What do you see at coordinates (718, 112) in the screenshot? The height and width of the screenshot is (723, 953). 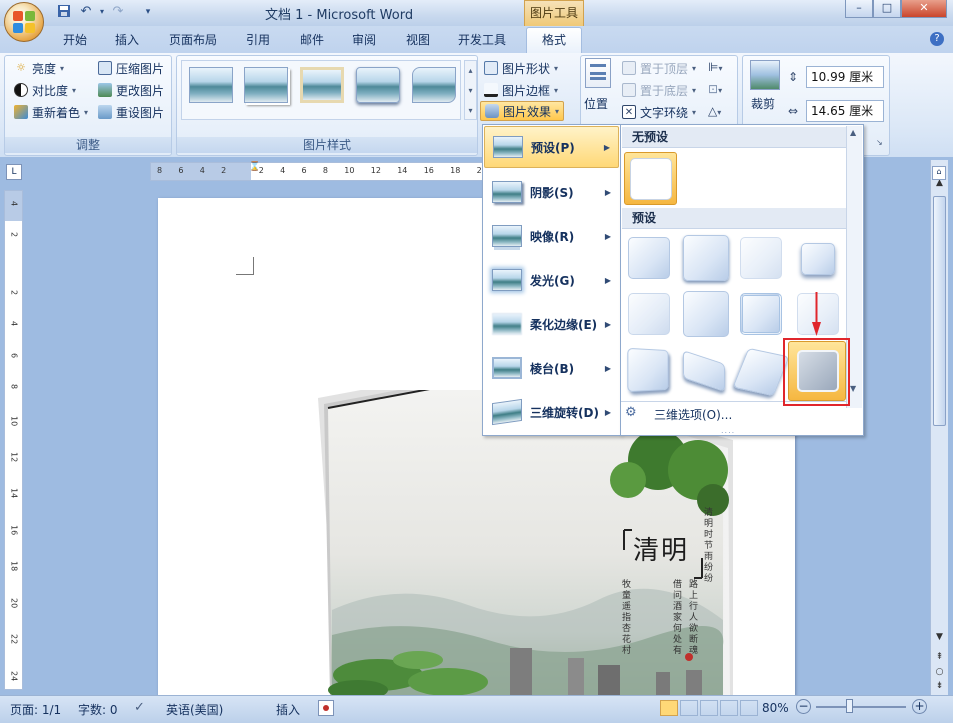 I see `rotate-icon: △▾` at bounding box center [718, 112].